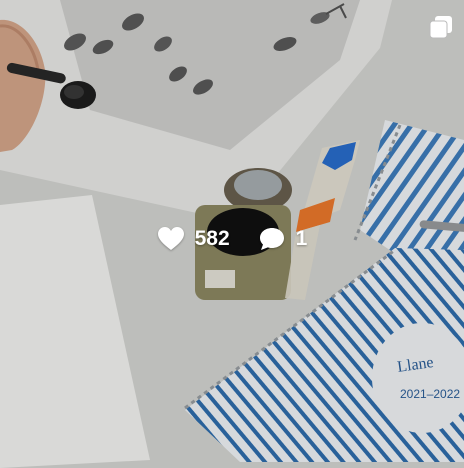  I want to click on likes-stat: 582, so click(193, 239).